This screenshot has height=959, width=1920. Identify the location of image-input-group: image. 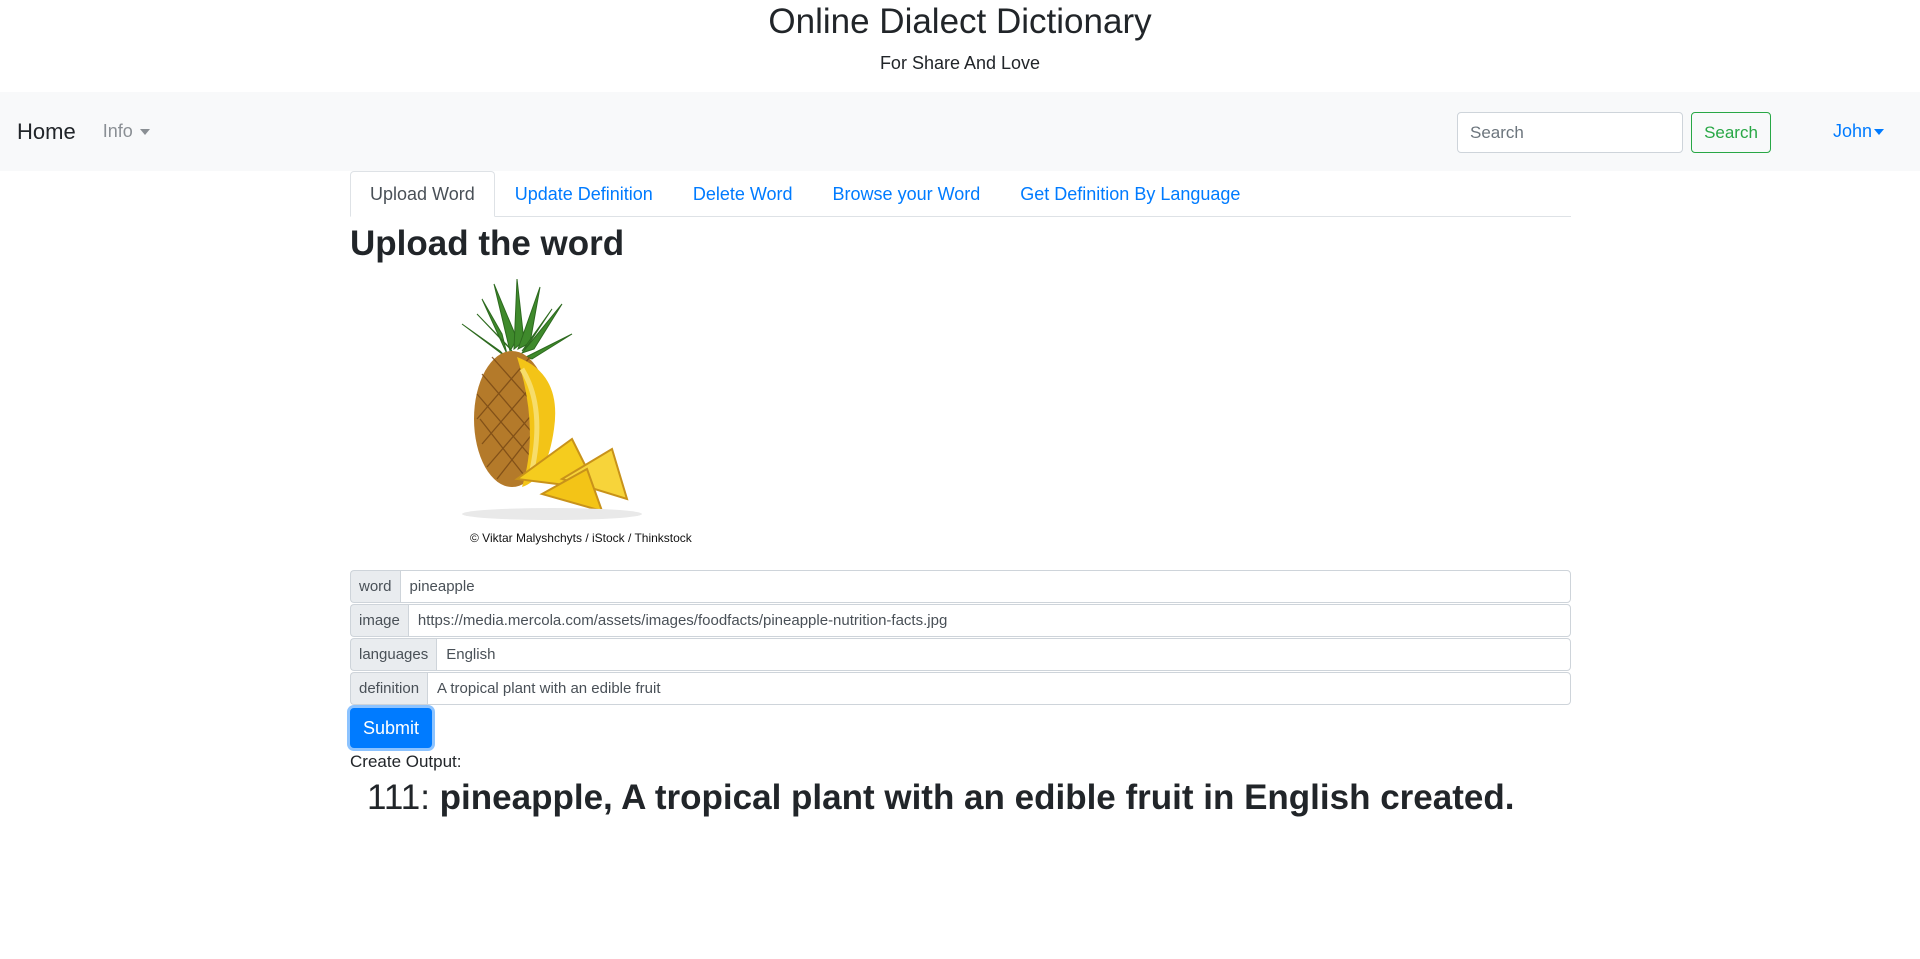
(960, 620).